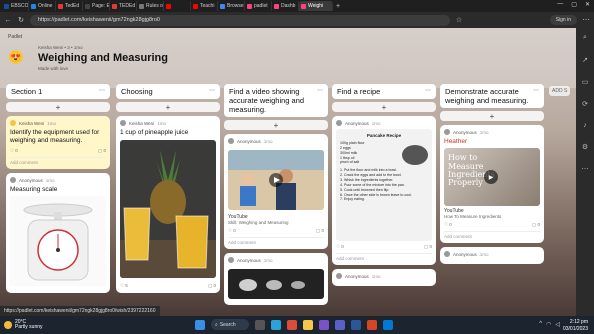 The height and width of the screenshot is (334, 594). What do you see at coordinates (340, 324) in the screenshot?
I see `teams-icon` at bounding box center [340, 324].